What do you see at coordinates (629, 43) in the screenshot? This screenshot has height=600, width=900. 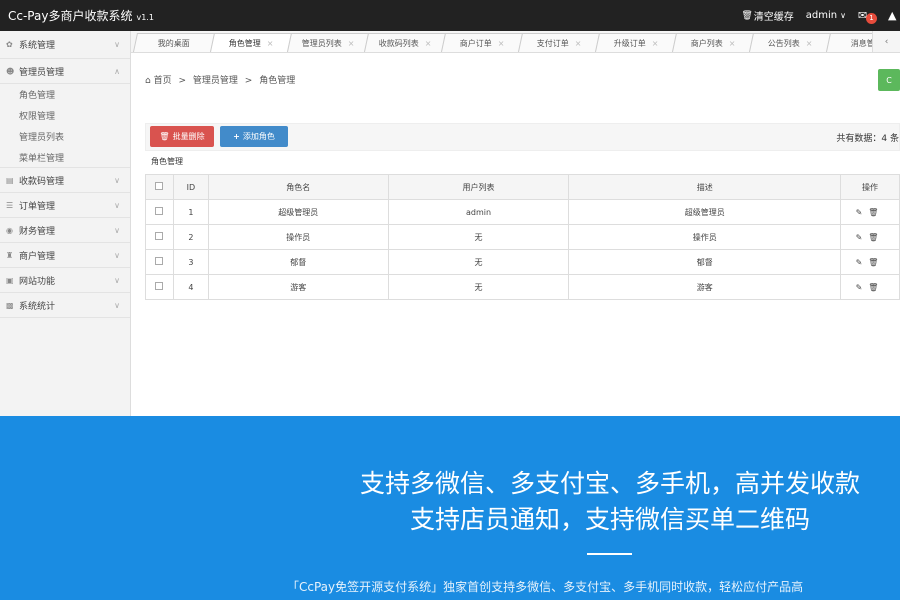 I see `tab-label: 升级订单` at bounding box center [629, 43].